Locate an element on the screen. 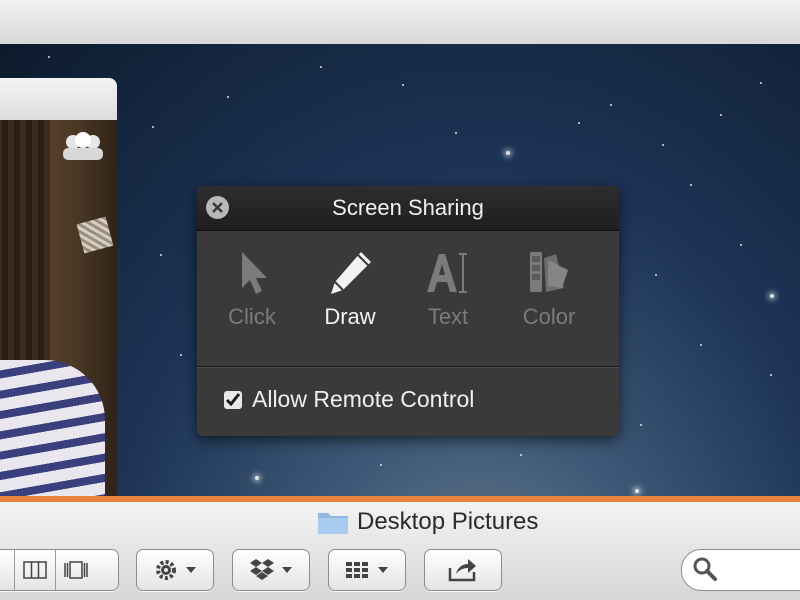 The image size is (800, 600). video-window-titlebar is located at coordinates (58, 99).